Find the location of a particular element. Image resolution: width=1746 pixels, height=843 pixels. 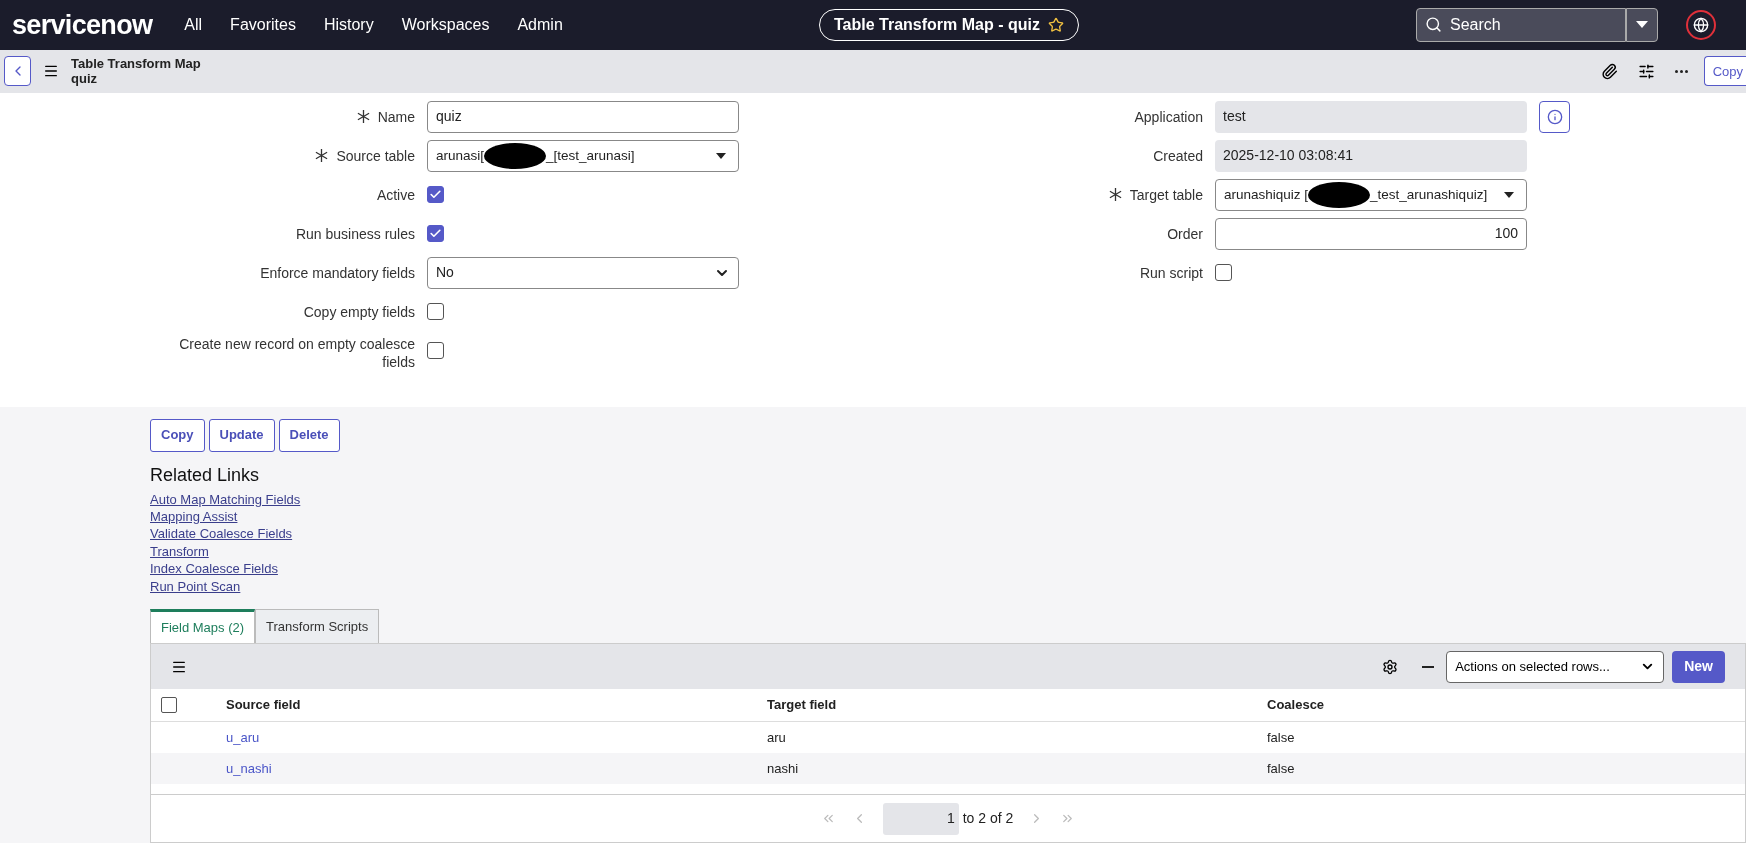

more-icon is located at coordinates (1681, 71).